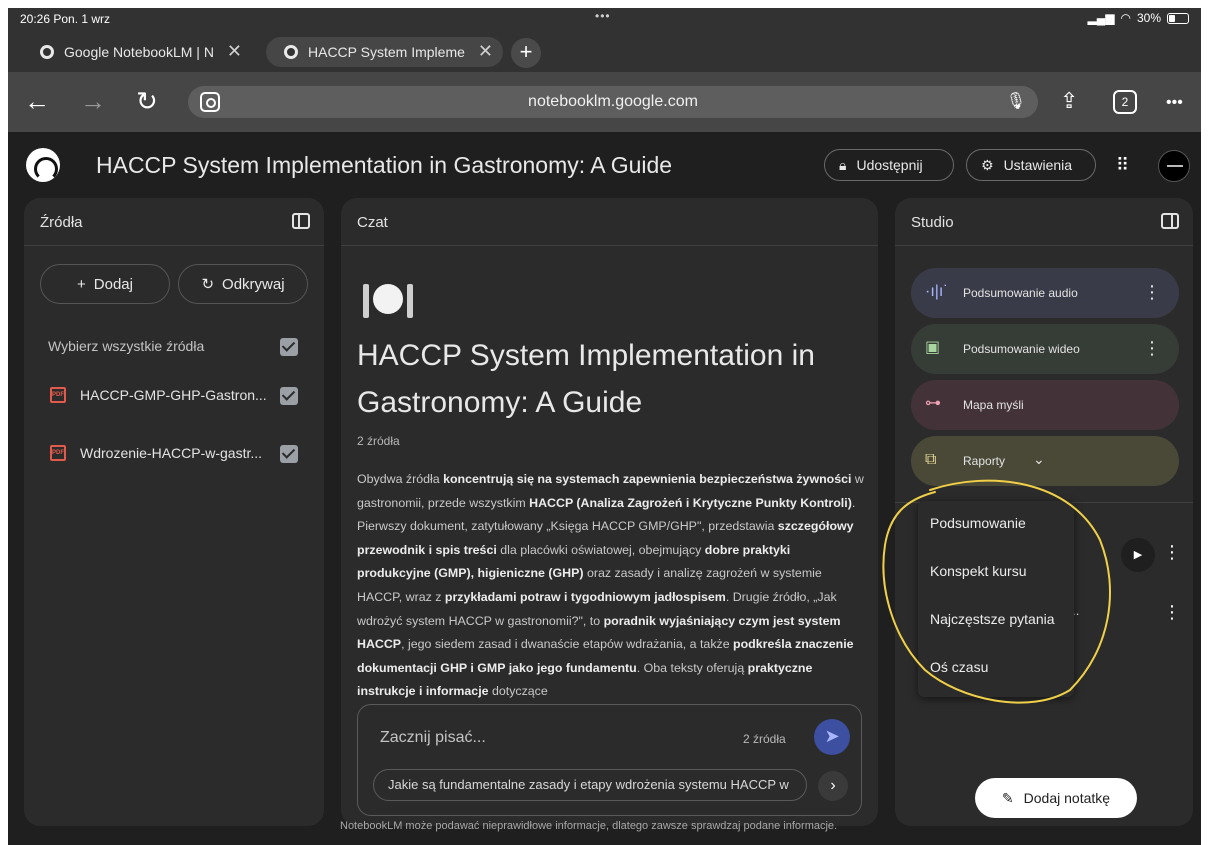 Image resolution: width=1209 pixels, height=845 pixels. I want to click on wifi-icon: ◠, so click(1125, 18).